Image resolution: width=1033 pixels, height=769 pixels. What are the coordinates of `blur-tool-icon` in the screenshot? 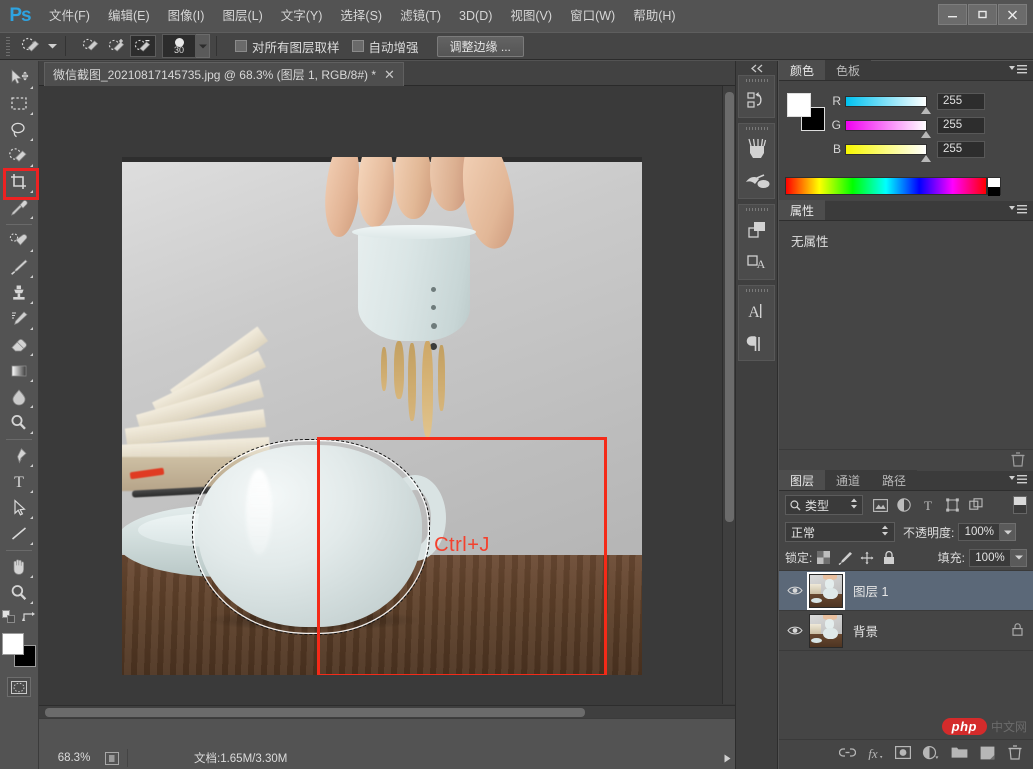 It's located at (19, 397).